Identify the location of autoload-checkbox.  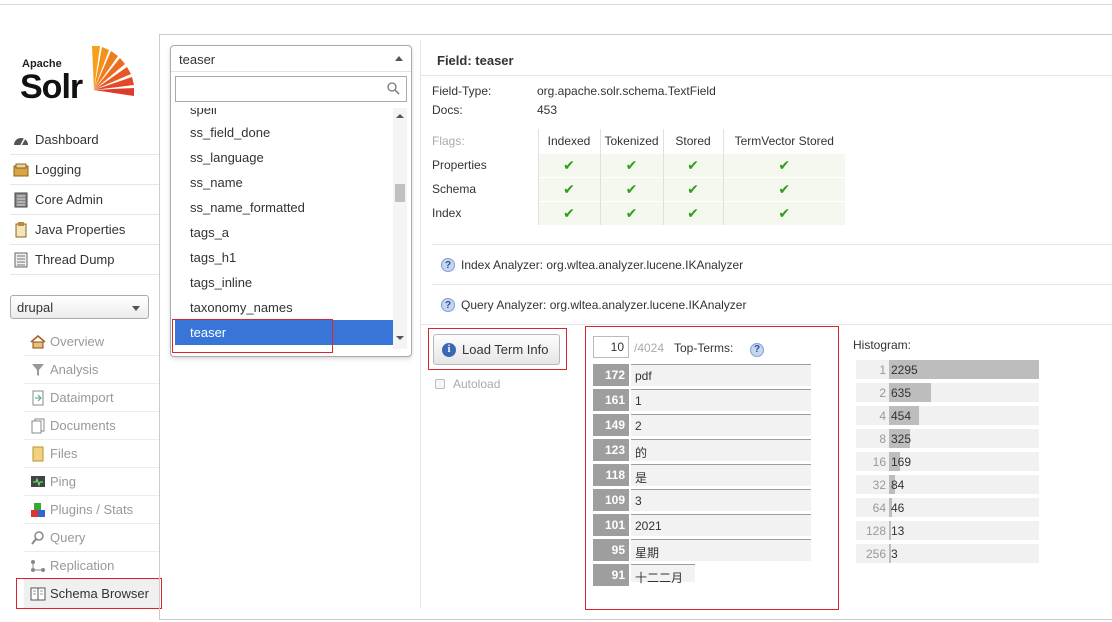
(440, 384).